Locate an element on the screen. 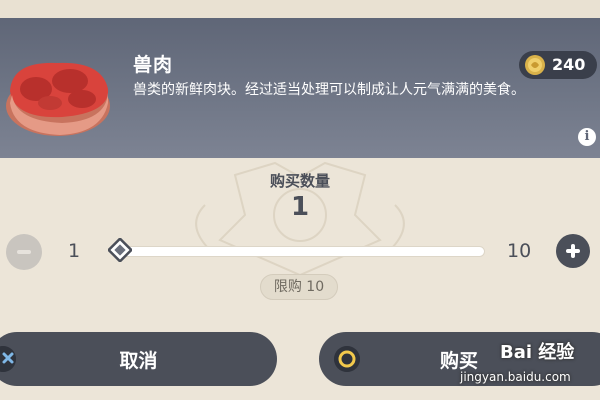  item-title: 兽肉 is located at coordinates (153, 65).